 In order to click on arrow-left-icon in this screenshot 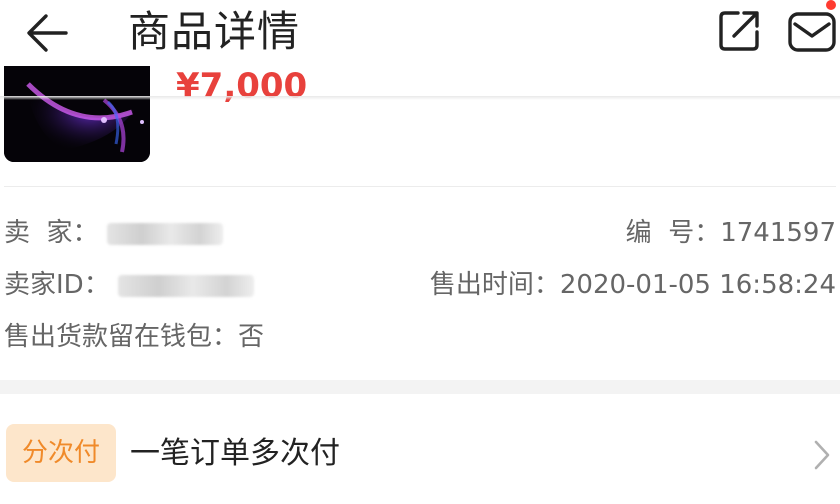, I will do `click(47, 33)`.